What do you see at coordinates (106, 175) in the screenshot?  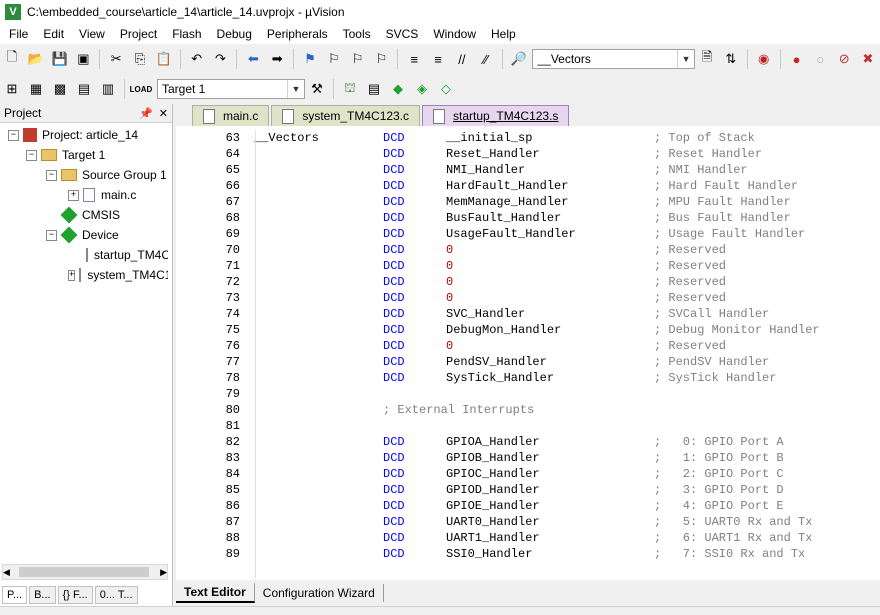 I see `tree-node-source-group: − Source Group 1` at bounding box center [106, 175].